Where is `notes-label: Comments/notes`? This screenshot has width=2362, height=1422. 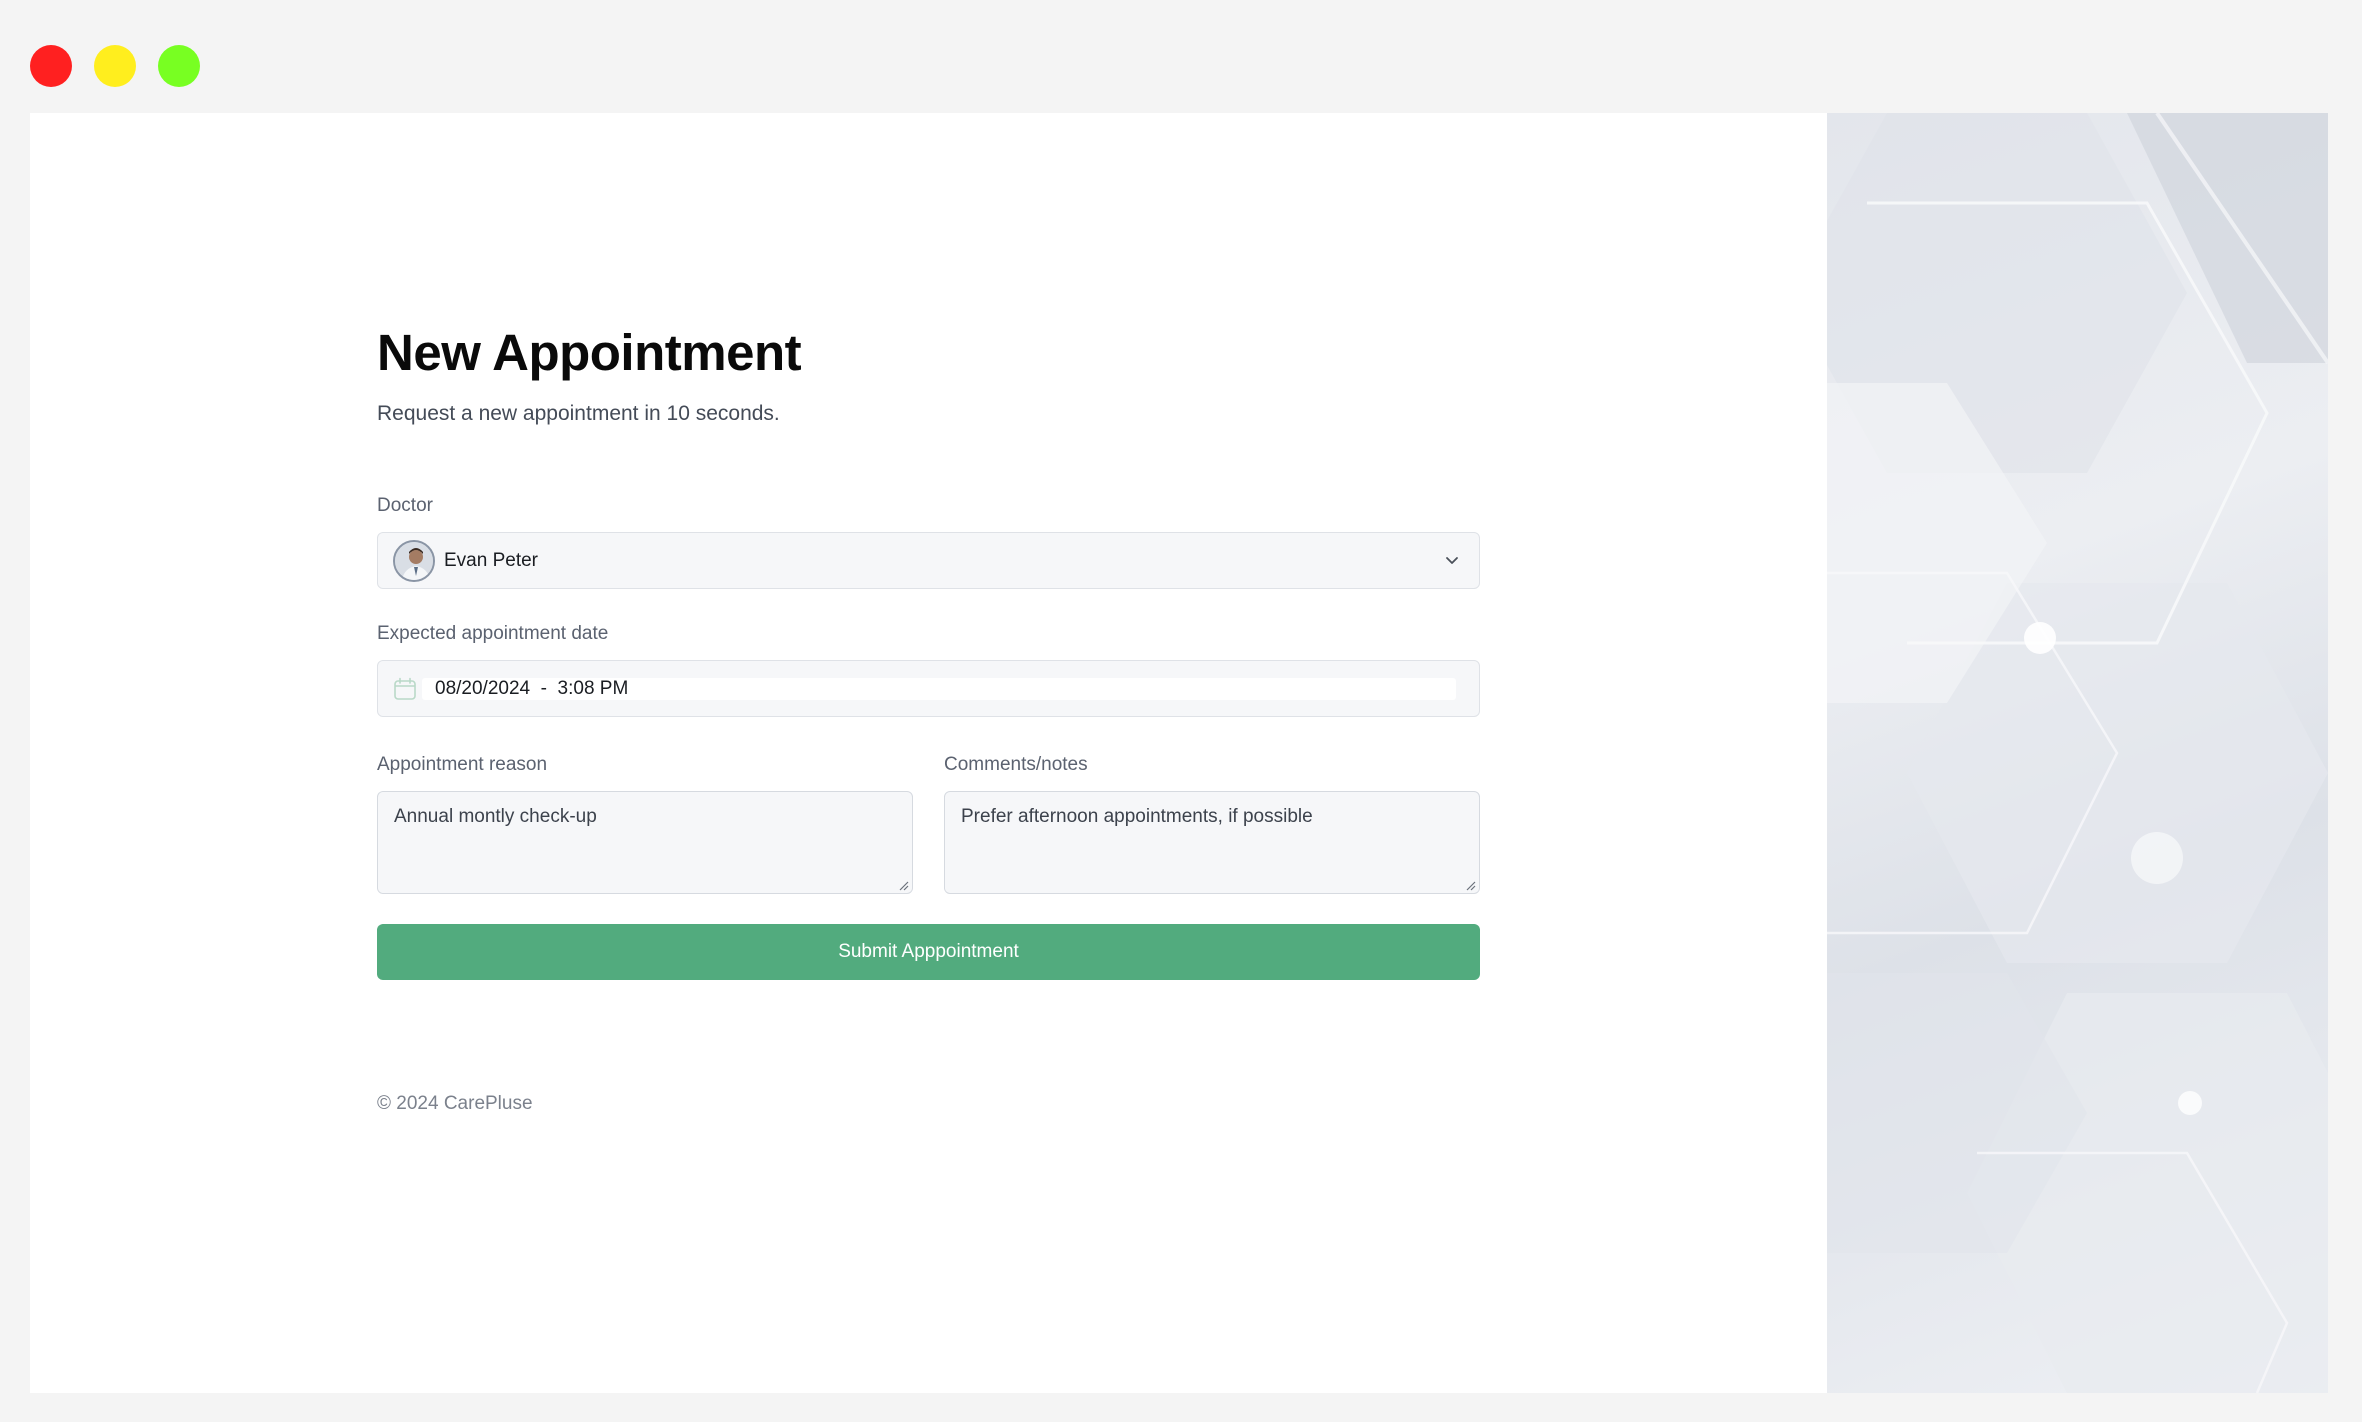
notes-label: Comments/notes is located at coordinates (1016, 764).